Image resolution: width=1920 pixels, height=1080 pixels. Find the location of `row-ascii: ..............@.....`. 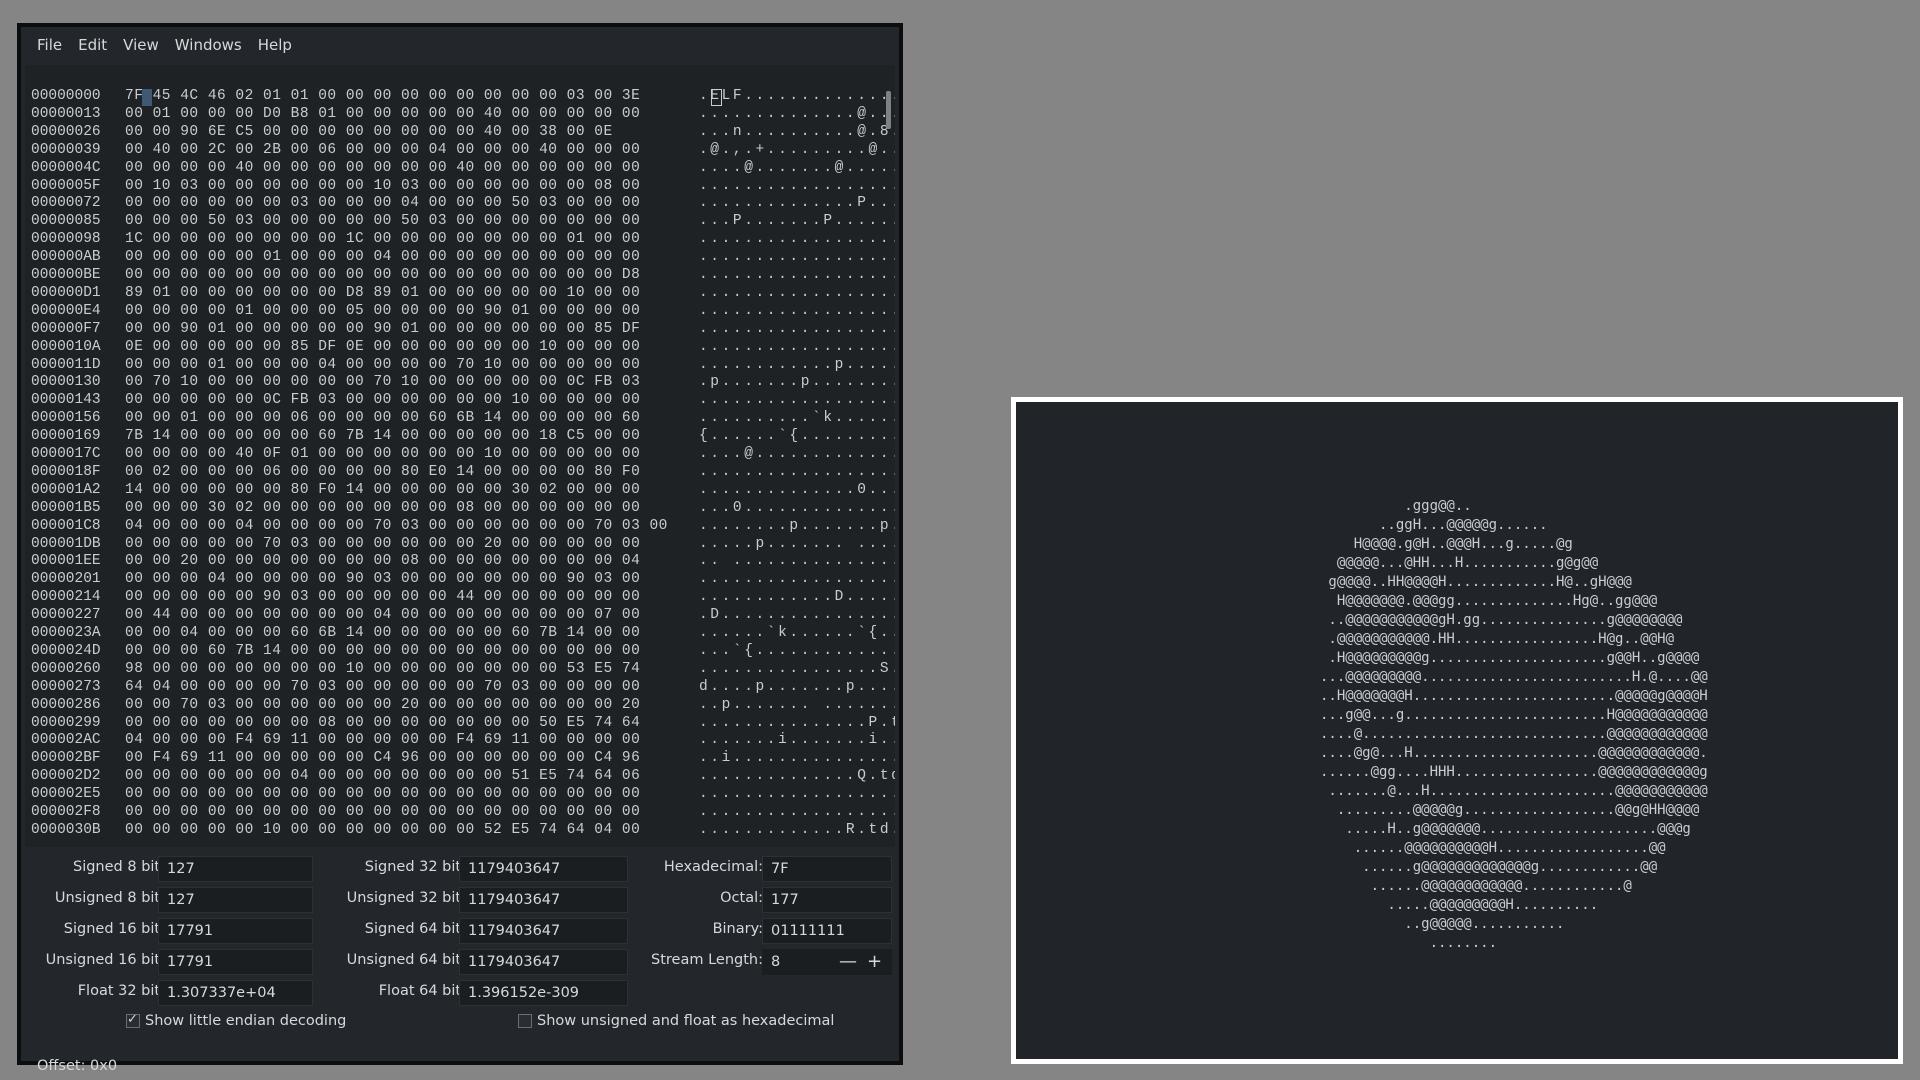

row-ascii: ..............@..... is located at coordinates (797, 114).